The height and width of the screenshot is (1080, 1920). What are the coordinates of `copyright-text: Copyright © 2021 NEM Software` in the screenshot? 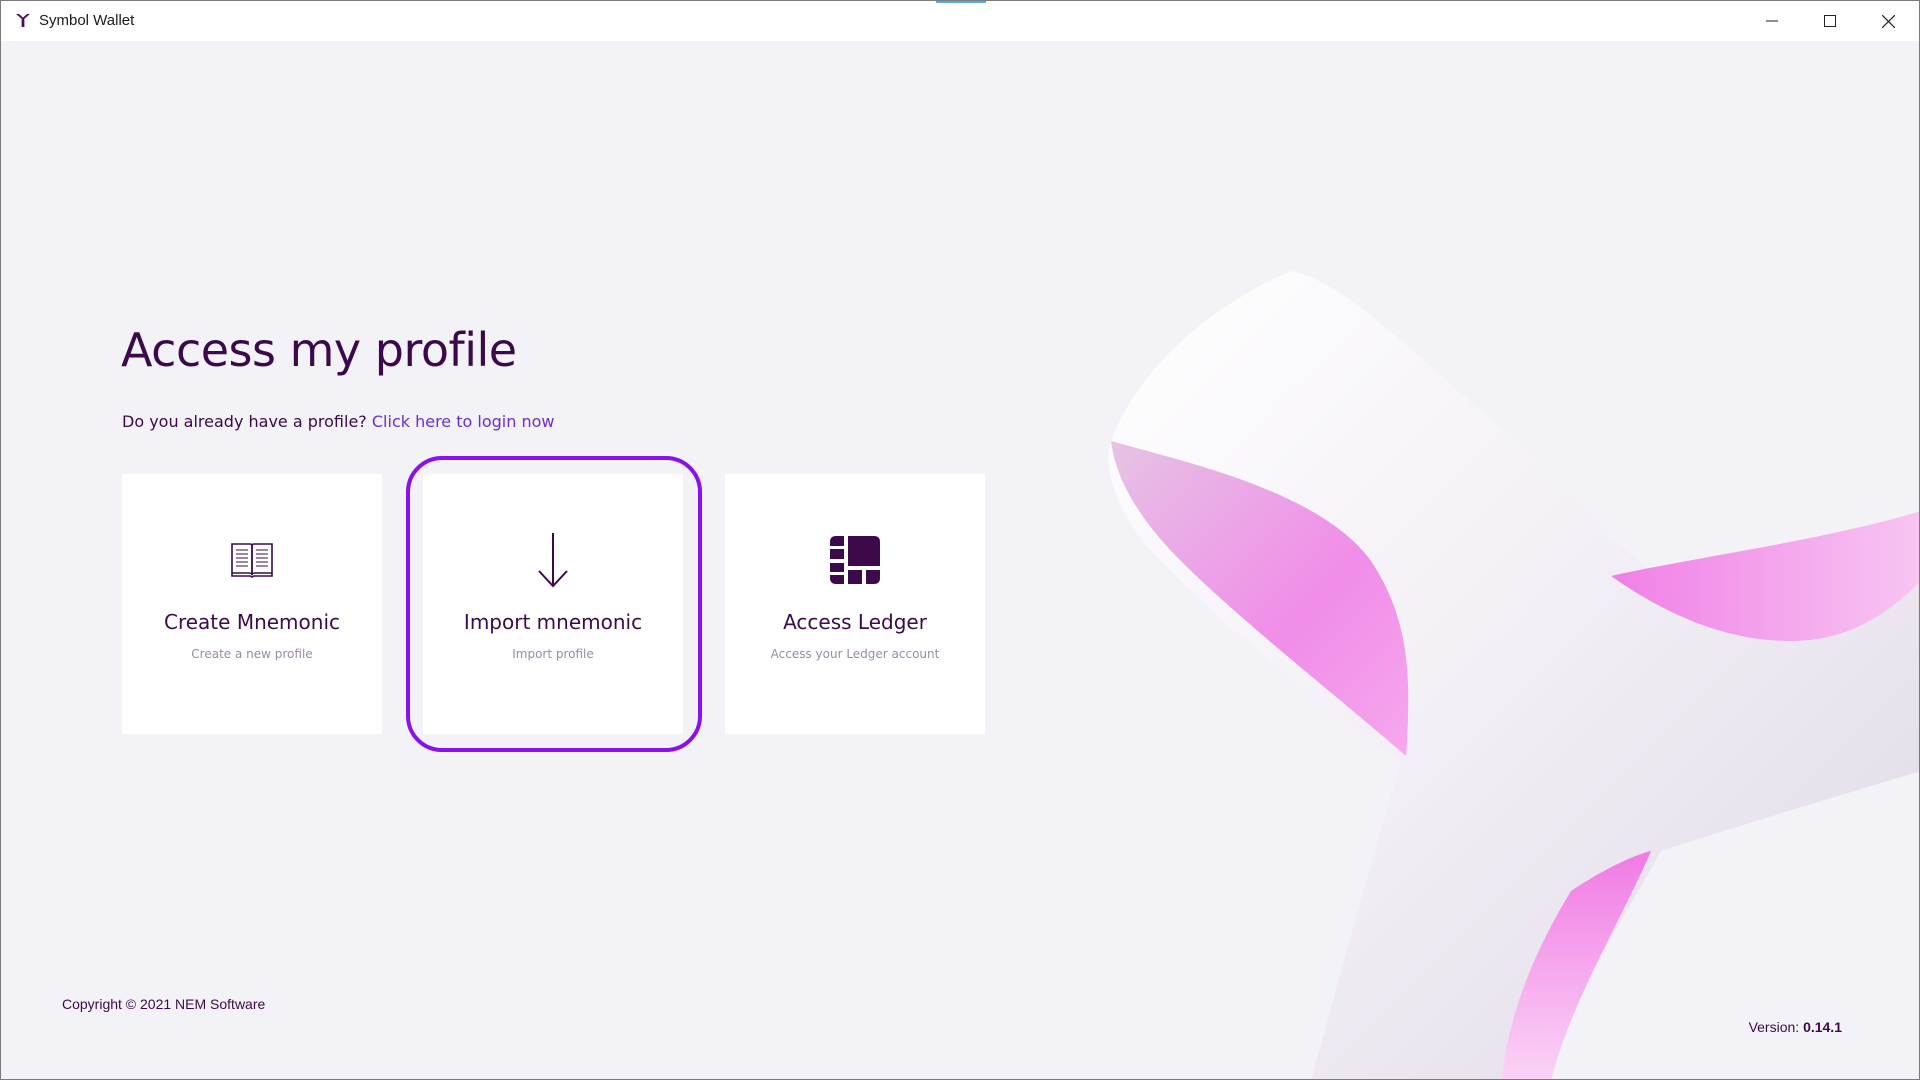 It's located at (164, 1004).